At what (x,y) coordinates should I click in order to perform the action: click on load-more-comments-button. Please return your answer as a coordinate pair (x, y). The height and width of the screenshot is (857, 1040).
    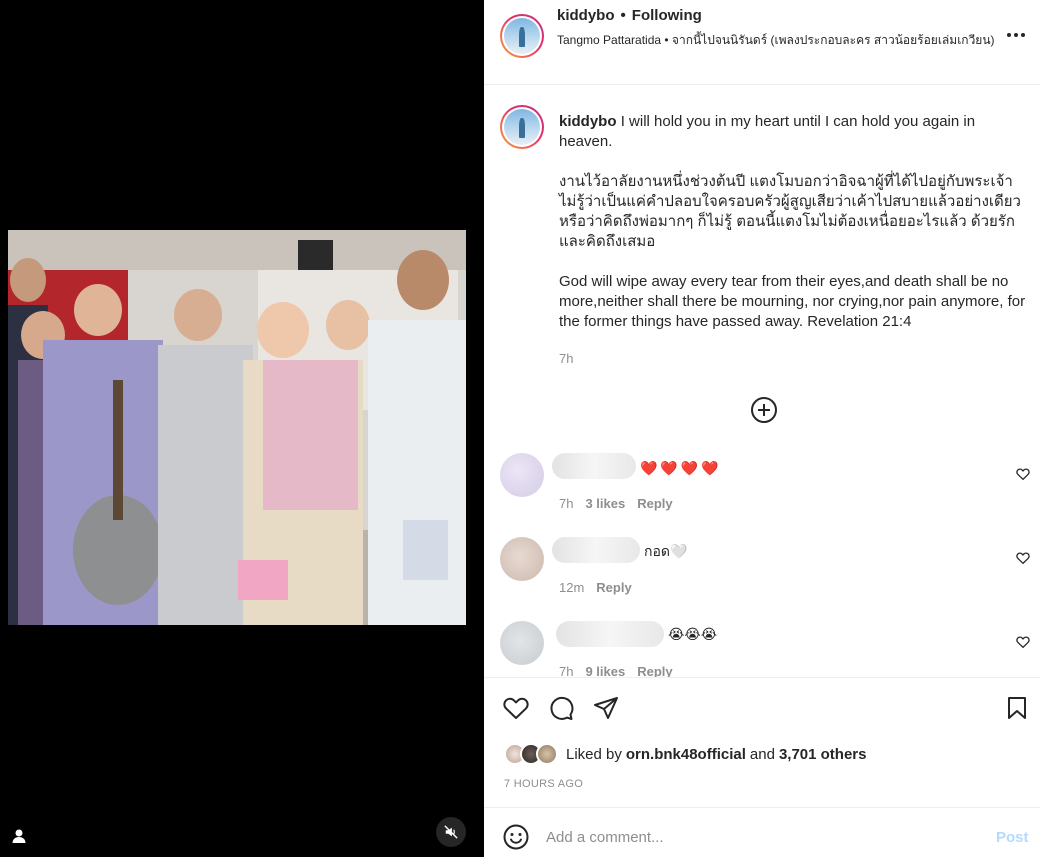
    Looking at the image, I should click on (764, 410).